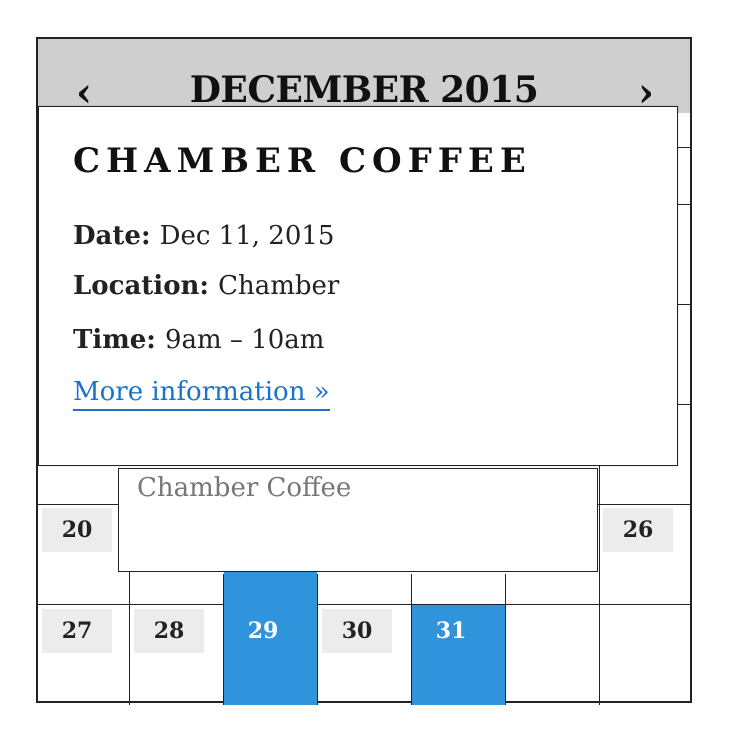 This screenshot has width=730, height=744. I want to click on day-cell: 20, so click(84, 554).